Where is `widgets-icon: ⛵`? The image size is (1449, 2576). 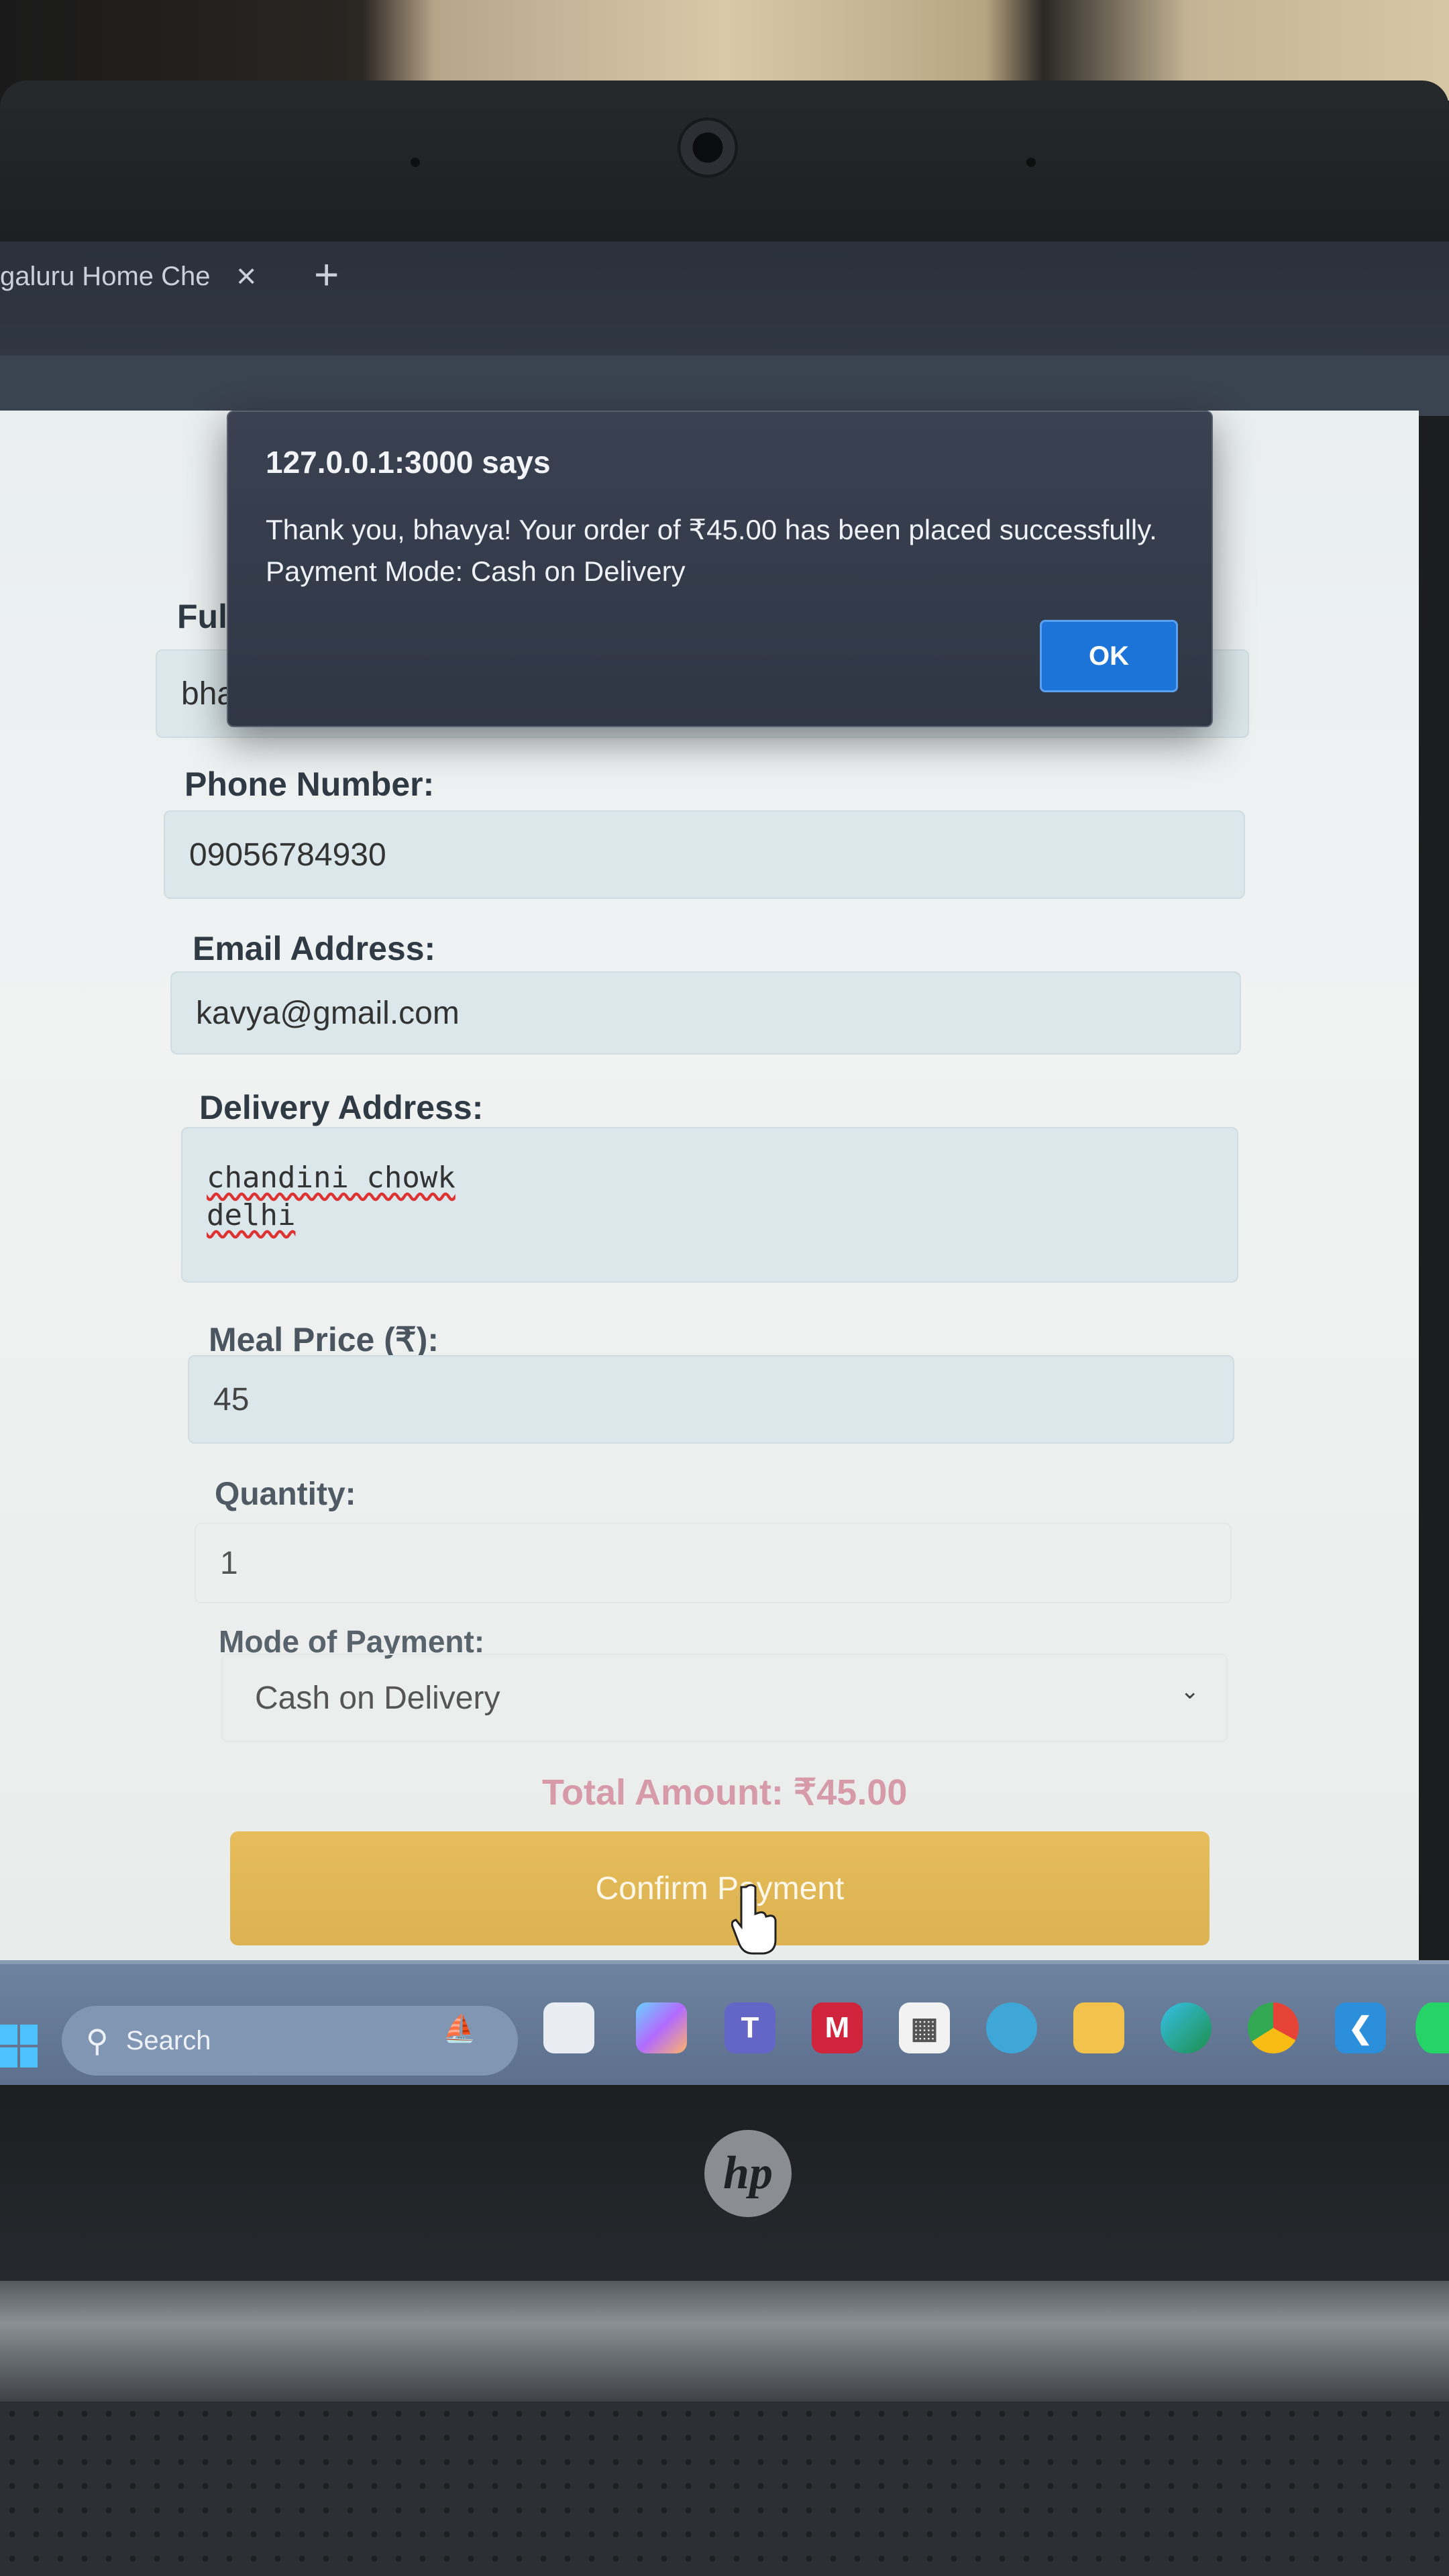 widgets-icon: ⛵ is located at coordinates (459, 2027).